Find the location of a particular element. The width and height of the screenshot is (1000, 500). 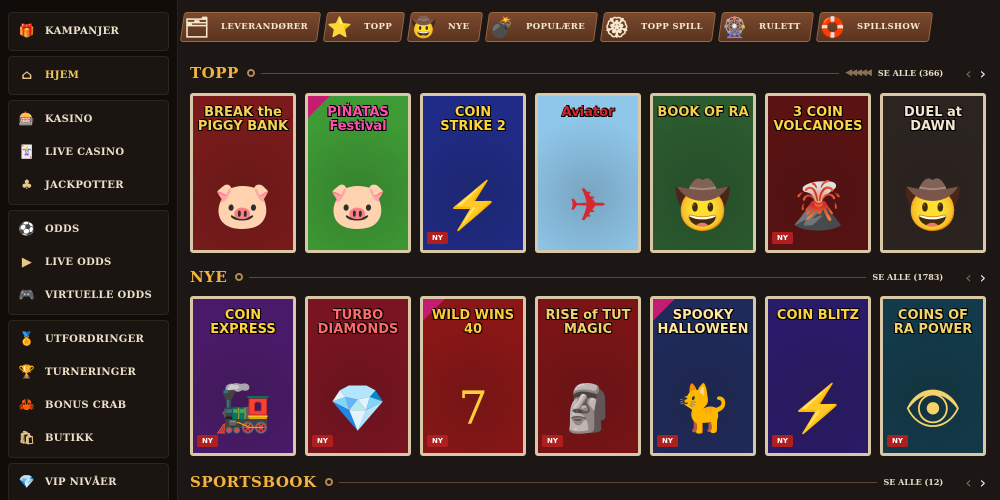

casino-icon: 🎰 is located at coordinates (27, 119).